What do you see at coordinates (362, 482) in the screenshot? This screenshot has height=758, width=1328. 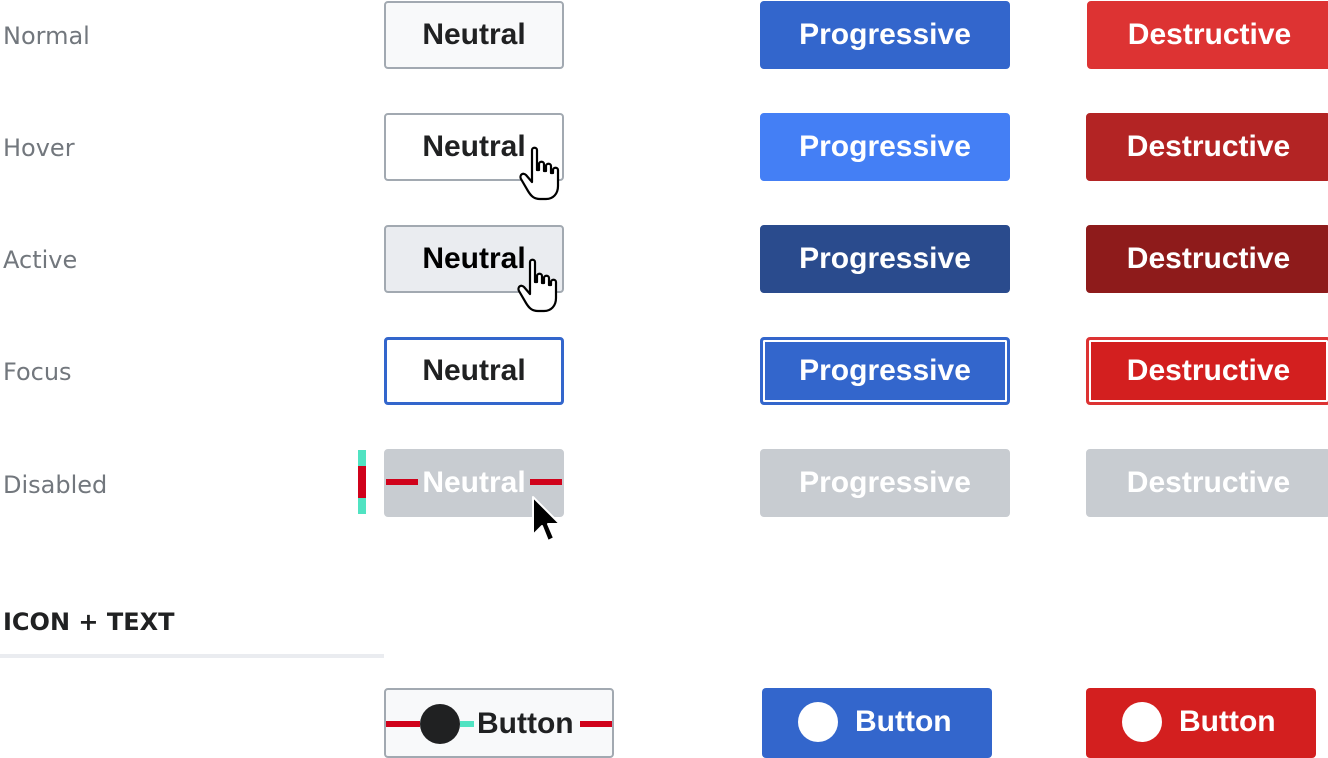 I see `spec-height-marker` at bounding box center [362, 482].